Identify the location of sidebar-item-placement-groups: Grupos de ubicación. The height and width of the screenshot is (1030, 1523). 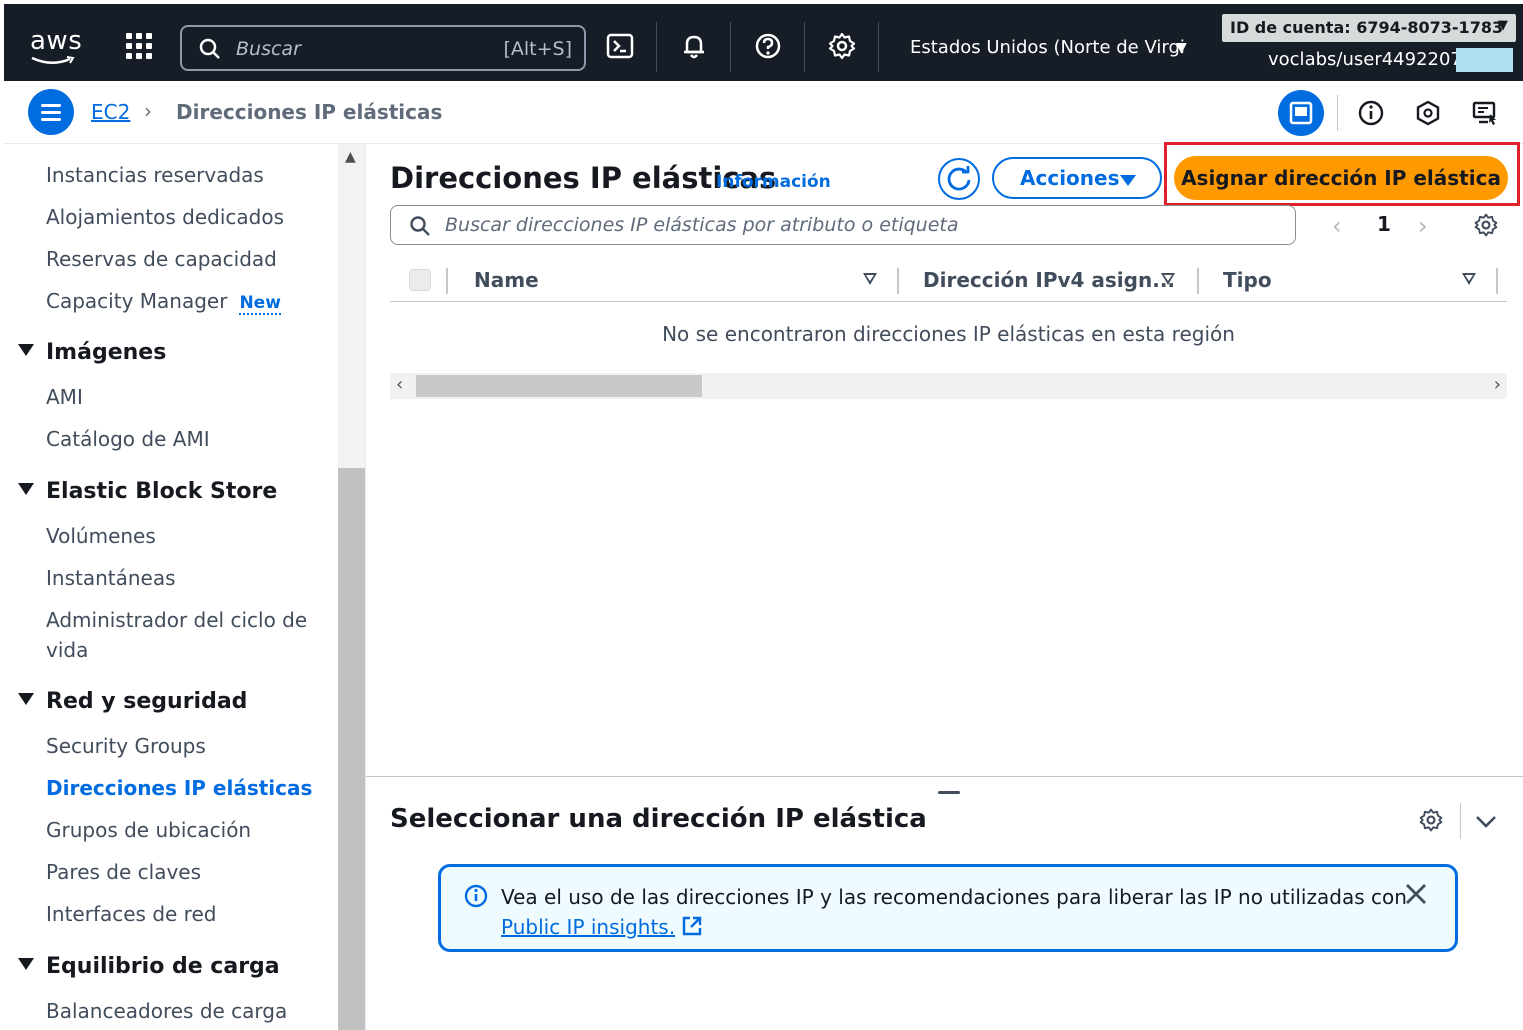
(148, 830).